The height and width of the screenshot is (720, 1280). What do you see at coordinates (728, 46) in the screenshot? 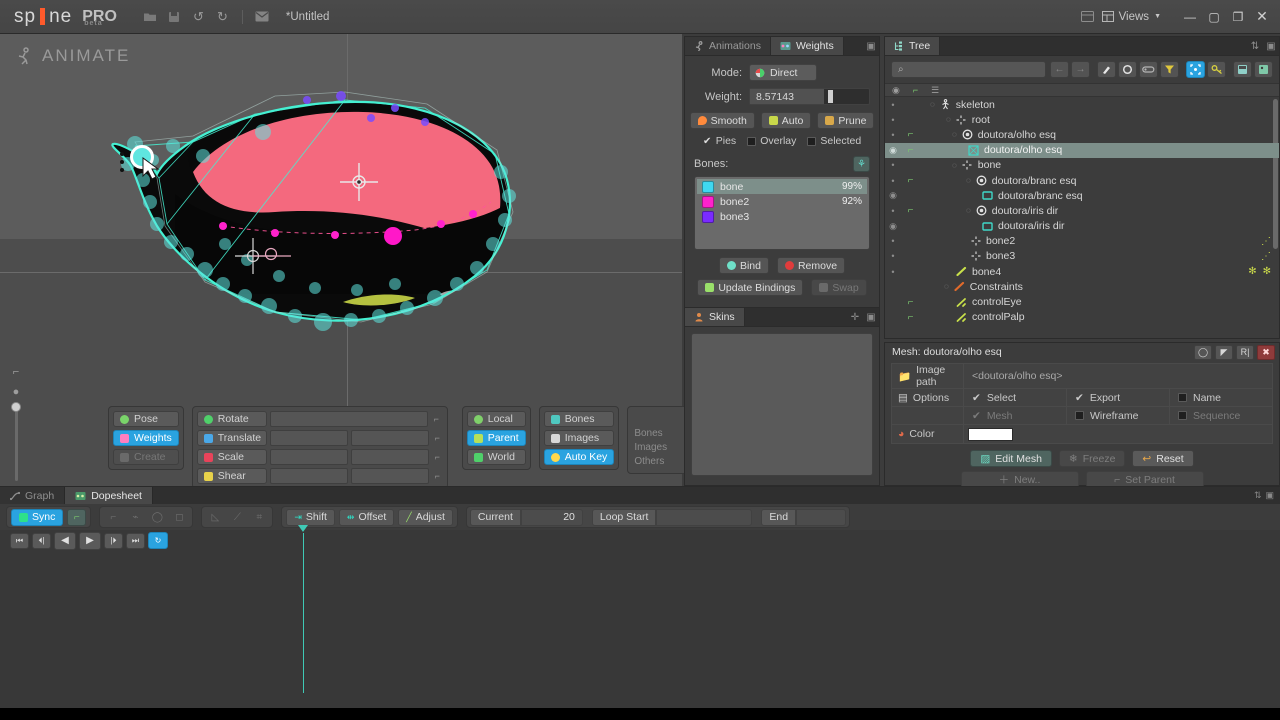
I see `tab-animations: Animations` at bounding box center [728, 46].